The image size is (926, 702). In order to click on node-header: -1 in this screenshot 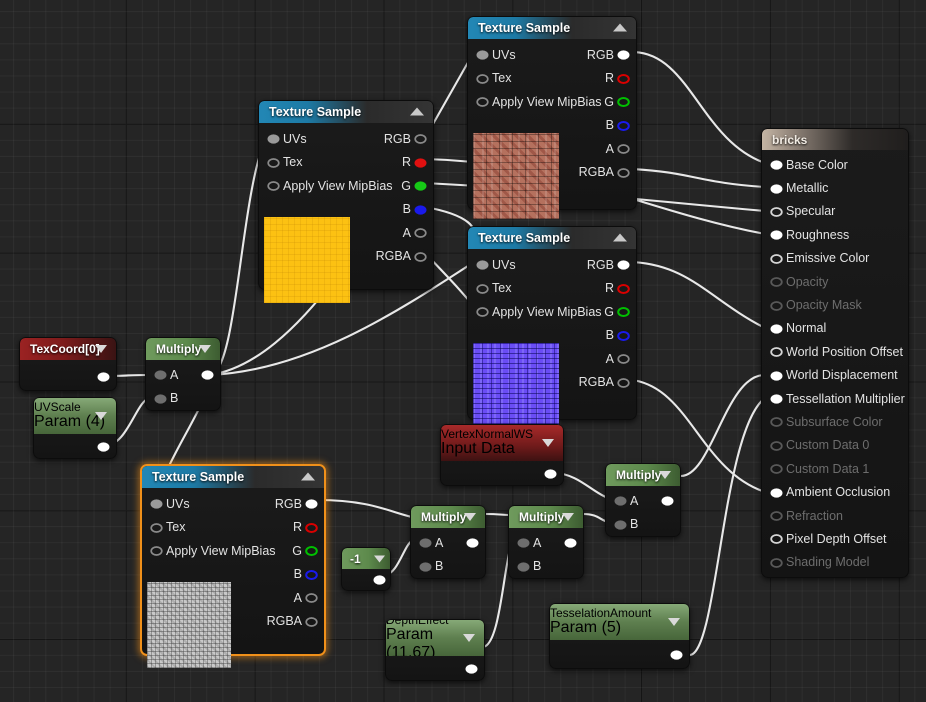, I will do `click(366, 558)`.